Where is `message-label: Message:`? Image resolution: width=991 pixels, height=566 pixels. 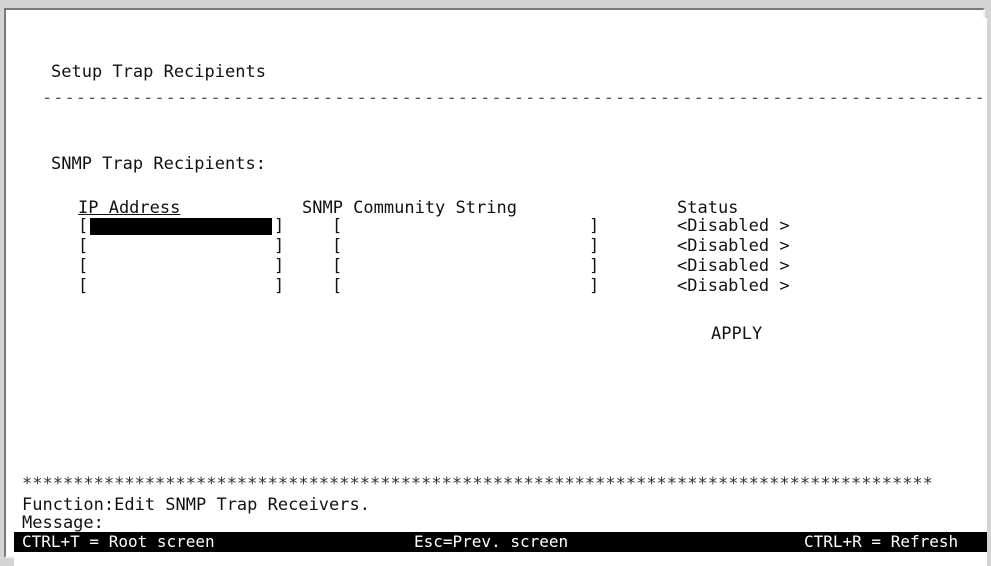
message-label: Message: is located at coordinates (63, 523).